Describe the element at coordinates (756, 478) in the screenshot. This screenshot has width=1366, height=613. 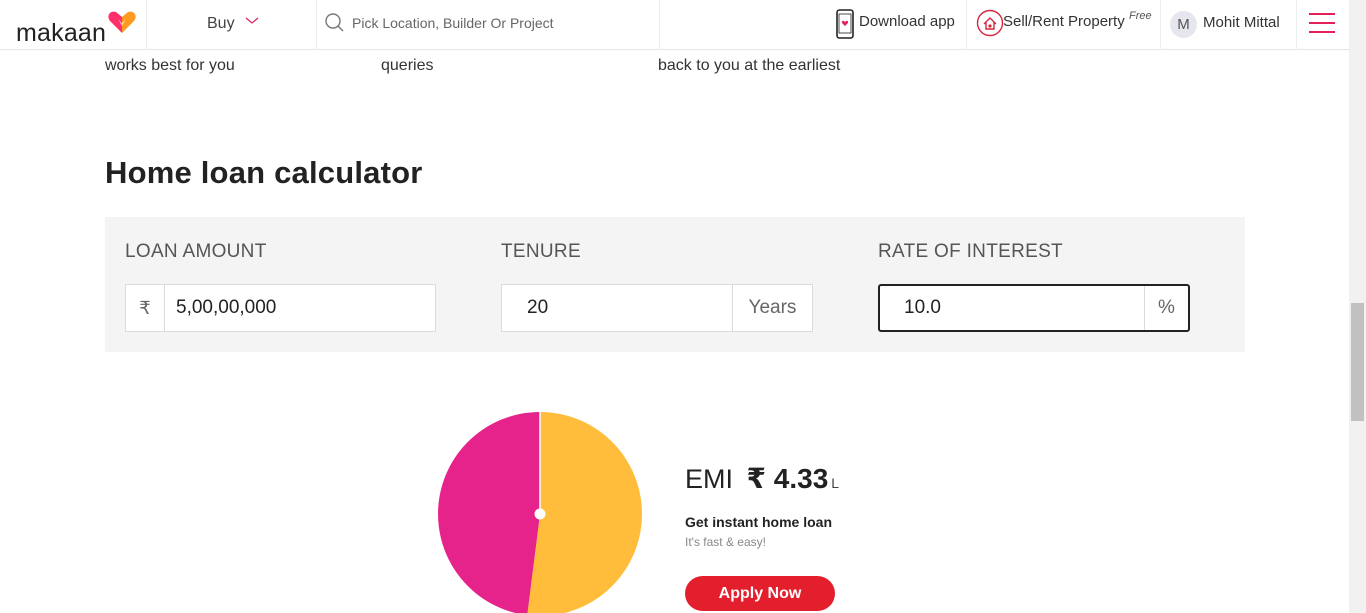
I see `emi-currency: ₹` at that location.